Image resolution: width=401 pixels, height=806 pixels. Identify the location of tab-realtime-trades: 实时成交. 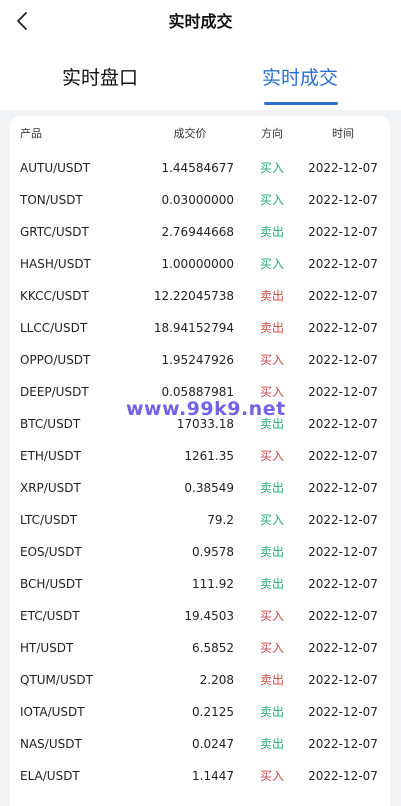
(300, 78).